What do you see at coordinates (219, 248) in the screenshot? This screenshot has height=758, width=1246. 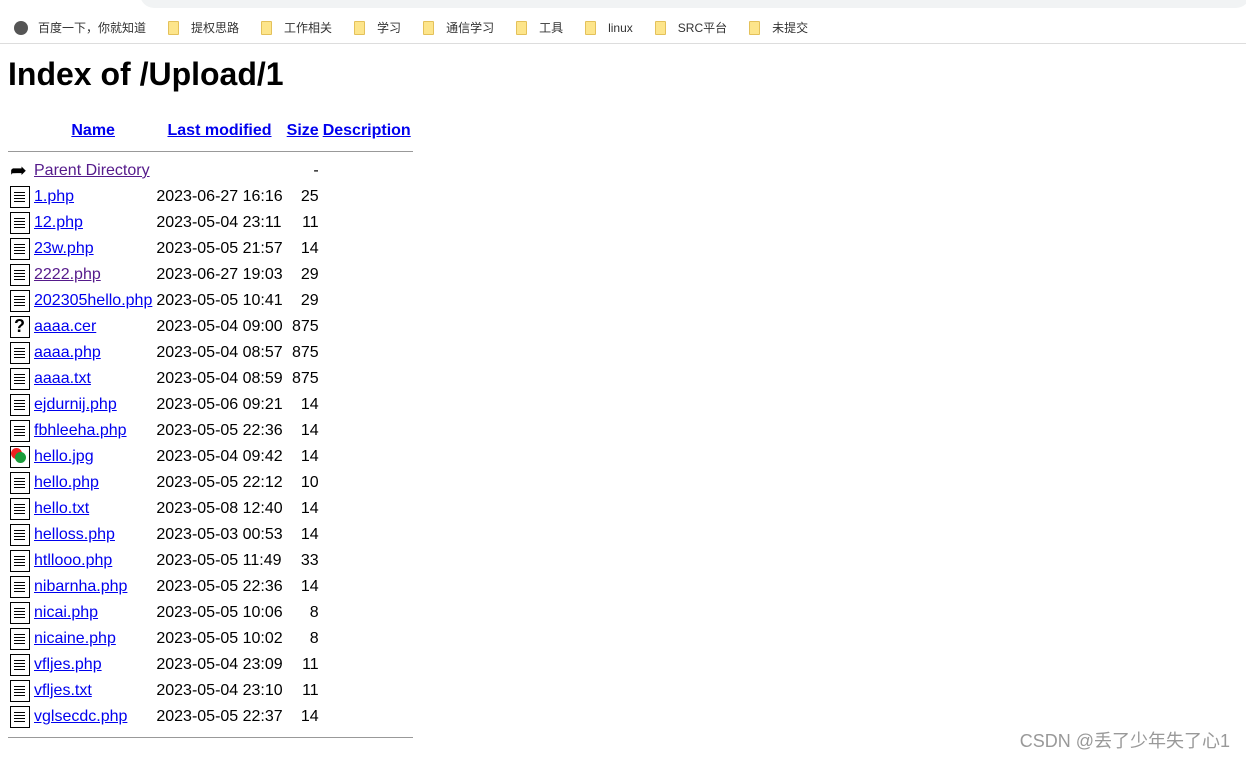 I see `modified-cell: 2023-05-05 21:57` at bounding box center [219, 248].